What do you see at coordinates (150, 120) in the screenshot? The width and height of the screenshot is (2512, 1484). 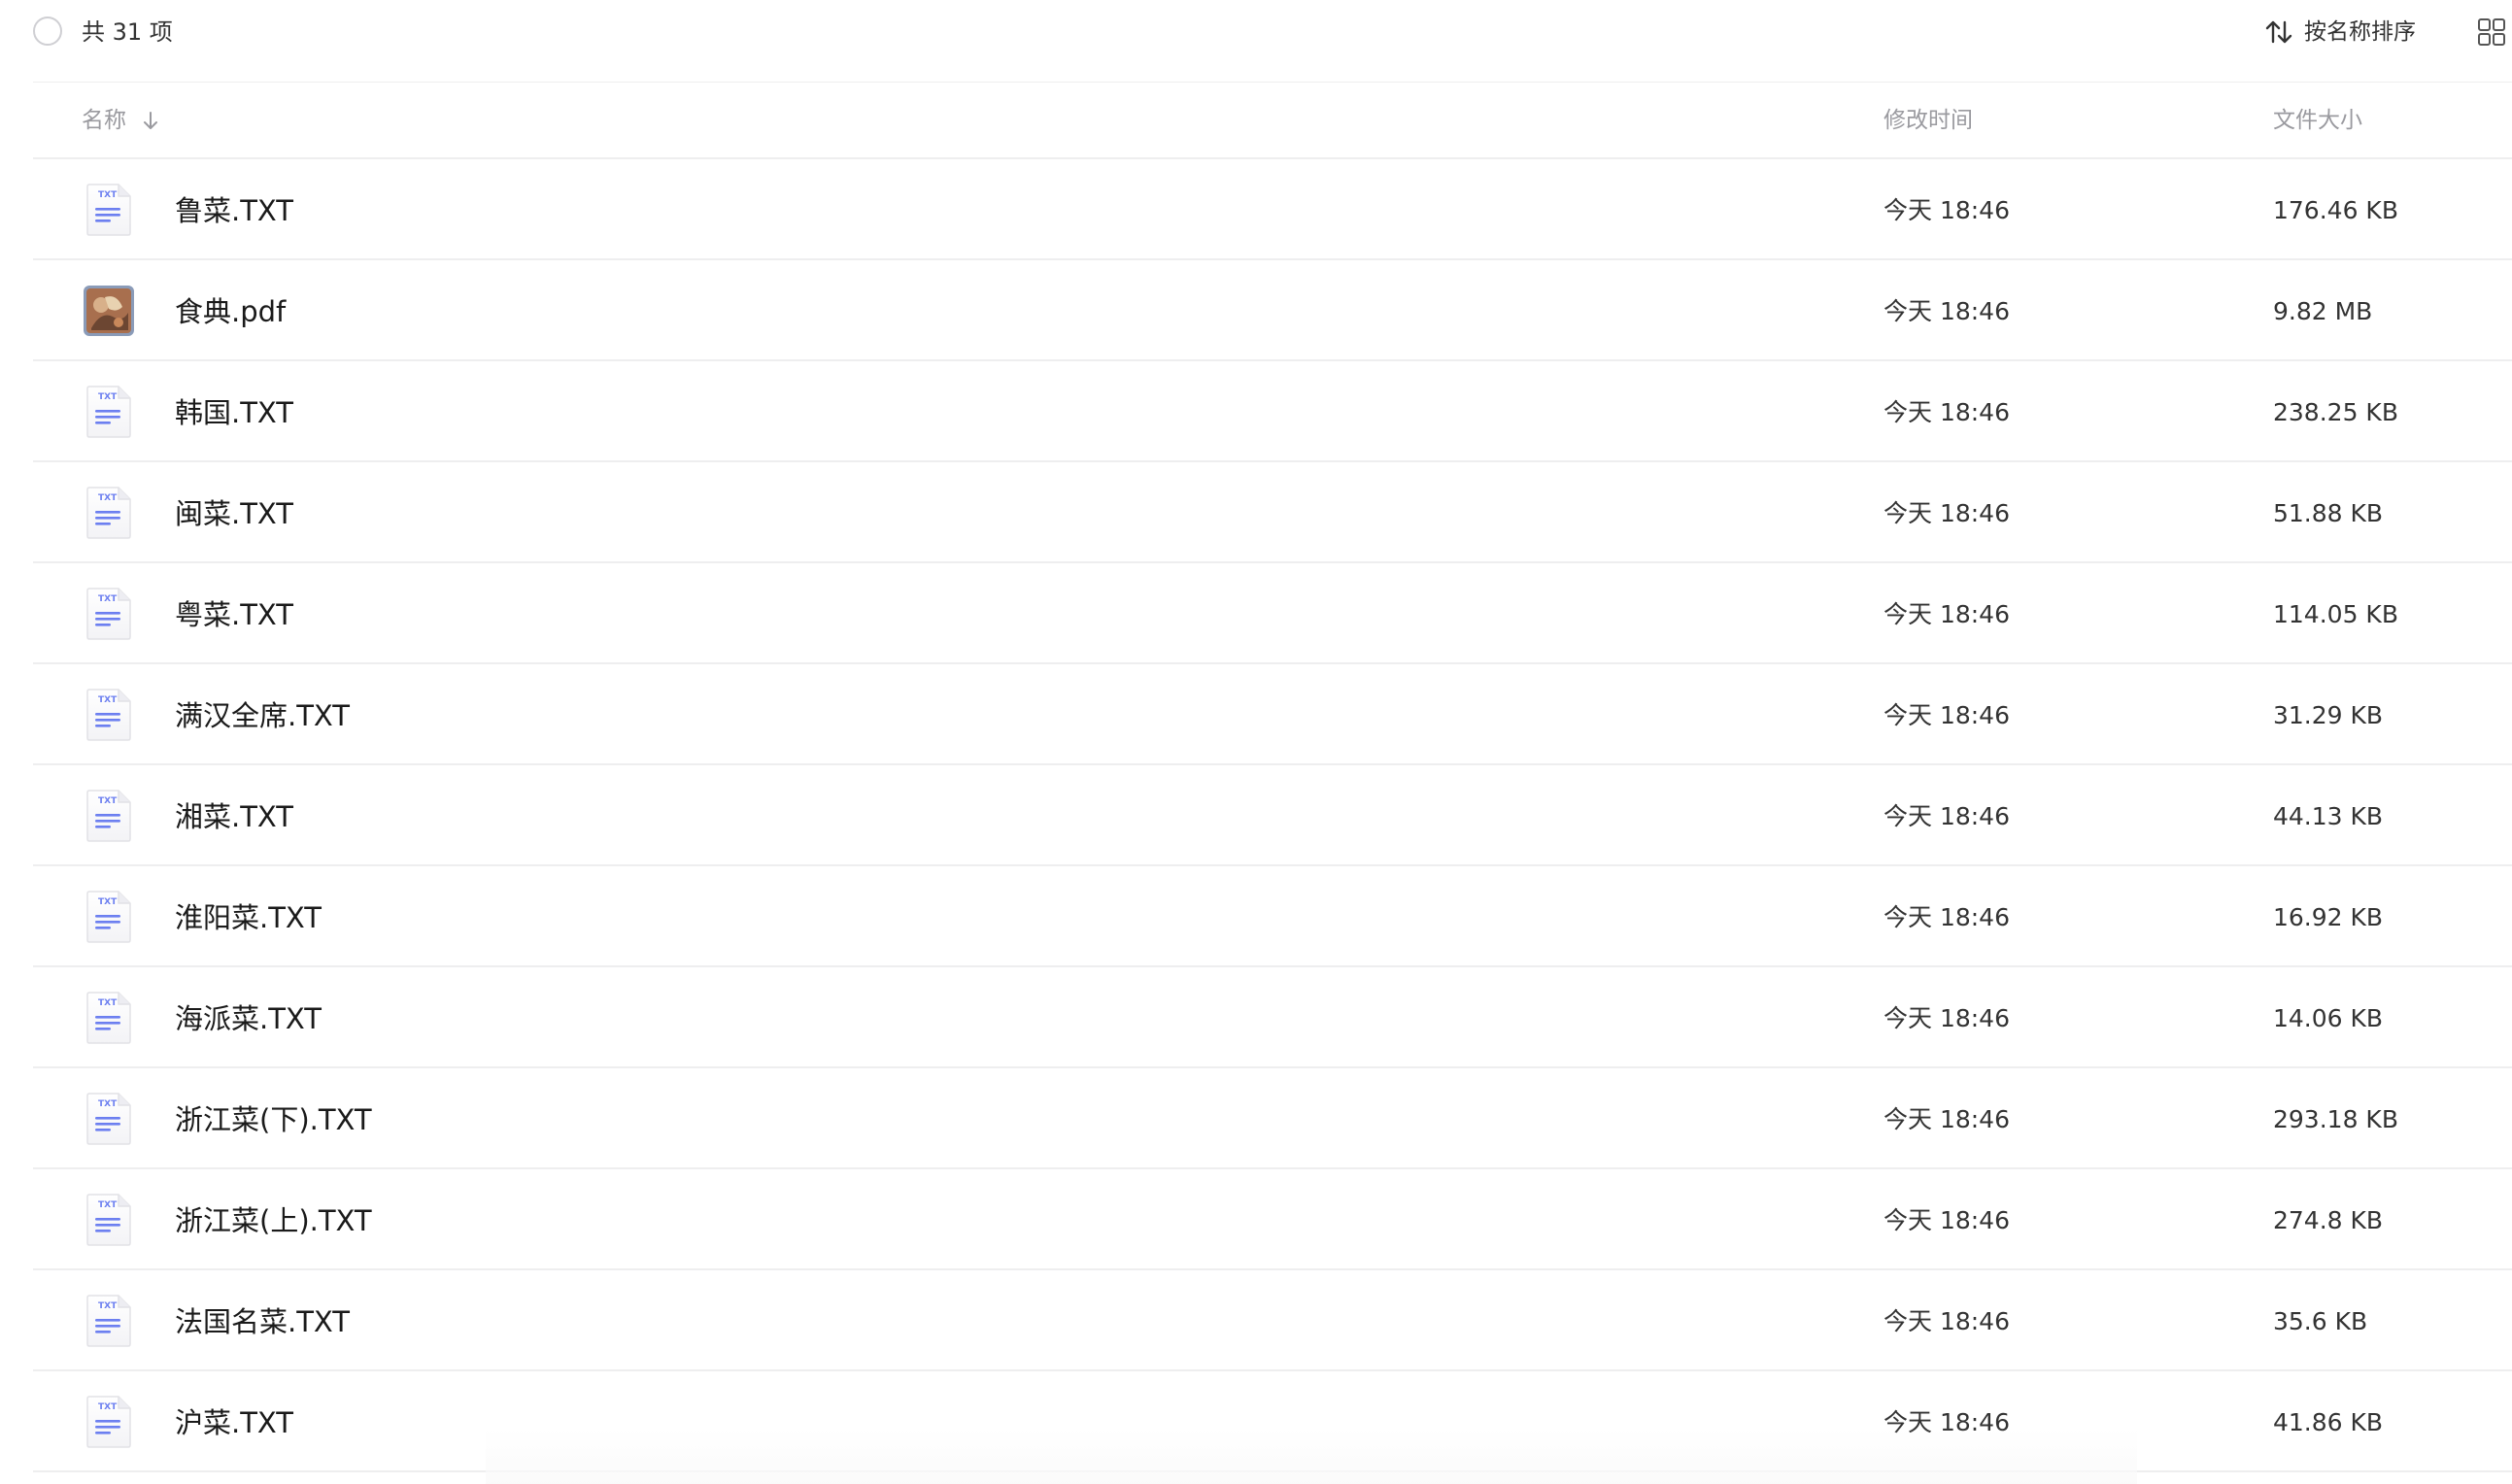 I see `sort-down-arrow-icon` at bounding box center [150, 120].